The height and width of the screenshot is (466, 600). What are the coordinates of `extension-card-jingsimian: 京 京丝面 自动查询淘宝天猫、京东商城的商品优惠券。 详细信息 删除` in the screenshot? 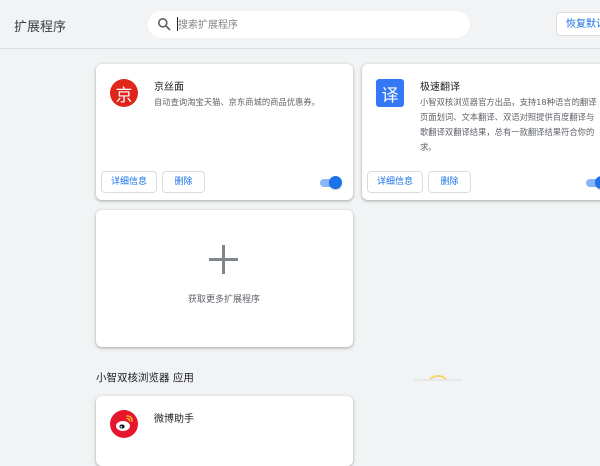 It's located at (224, 132).